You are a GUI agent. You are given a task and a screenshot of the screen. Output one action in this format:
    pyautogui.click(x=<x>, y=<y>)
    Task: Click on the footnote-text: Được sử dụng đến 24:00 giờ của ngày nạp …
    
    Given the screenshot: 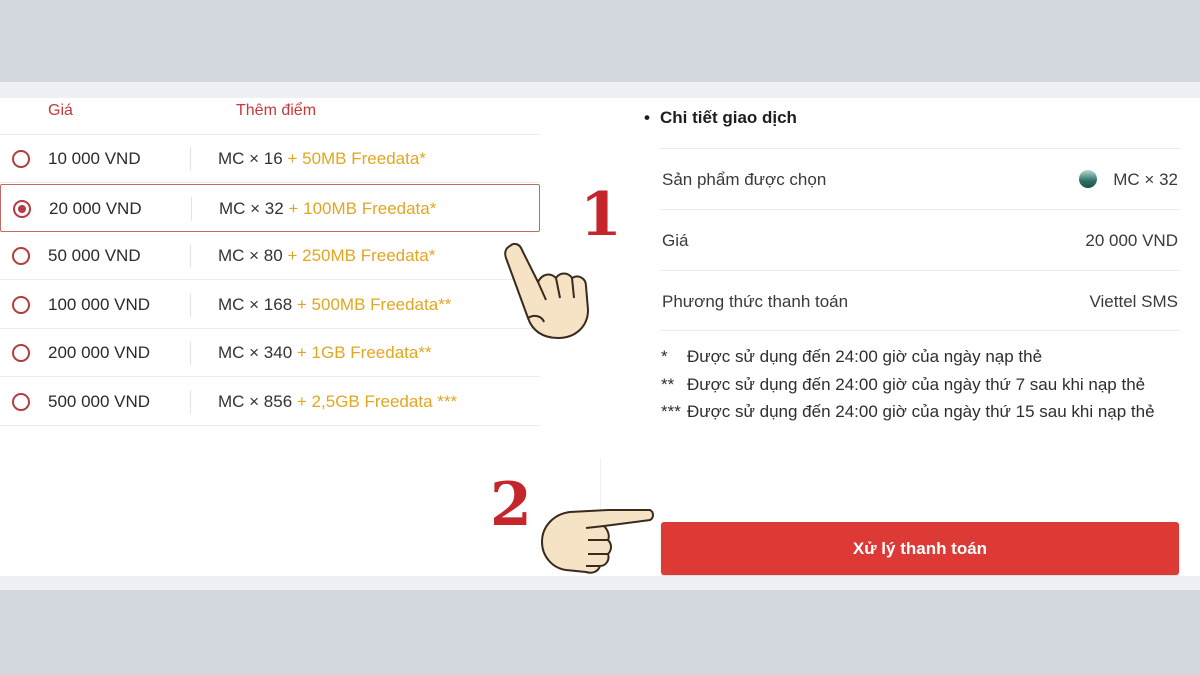 What is the action you would take?
    pyautogui.click(x=865, y=356)
    